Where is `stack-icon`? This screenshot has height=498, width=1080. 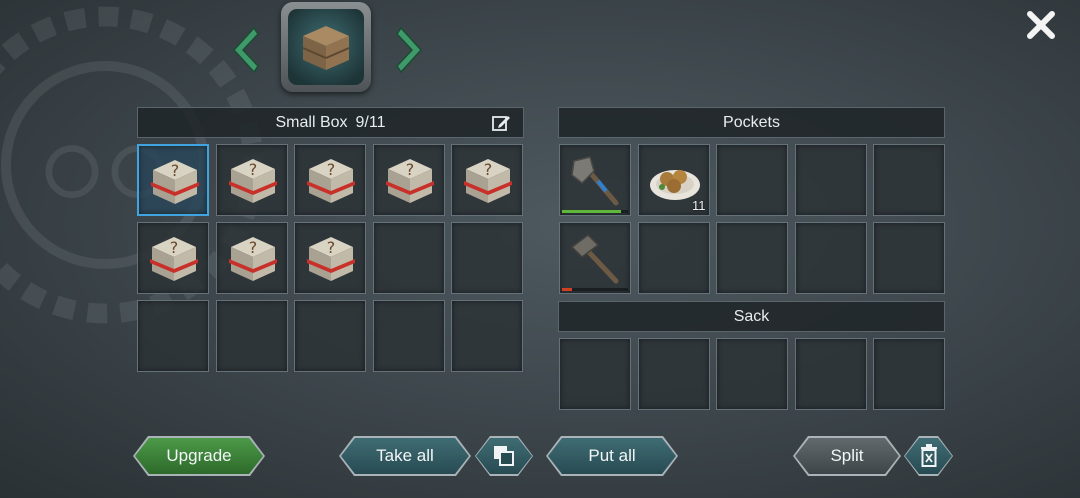 stack-icon is located at coordinates (504, 456).